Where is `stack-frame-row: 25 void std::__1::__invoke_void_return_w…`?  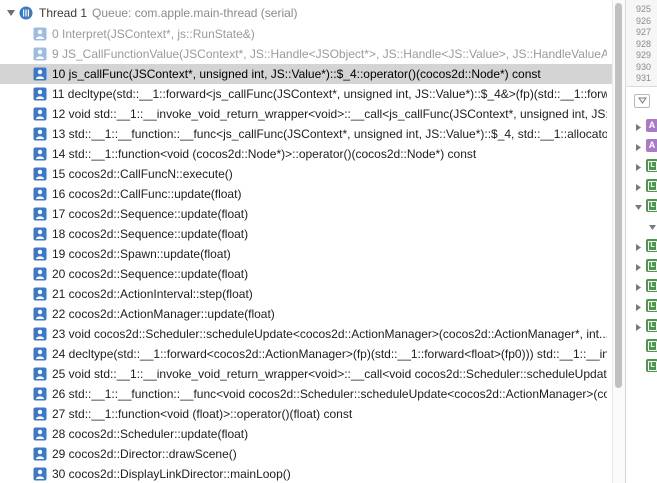 stack-frame-row: 25 void std::__1::__invoke_void_return_w… is located at coordinates (306, 374).